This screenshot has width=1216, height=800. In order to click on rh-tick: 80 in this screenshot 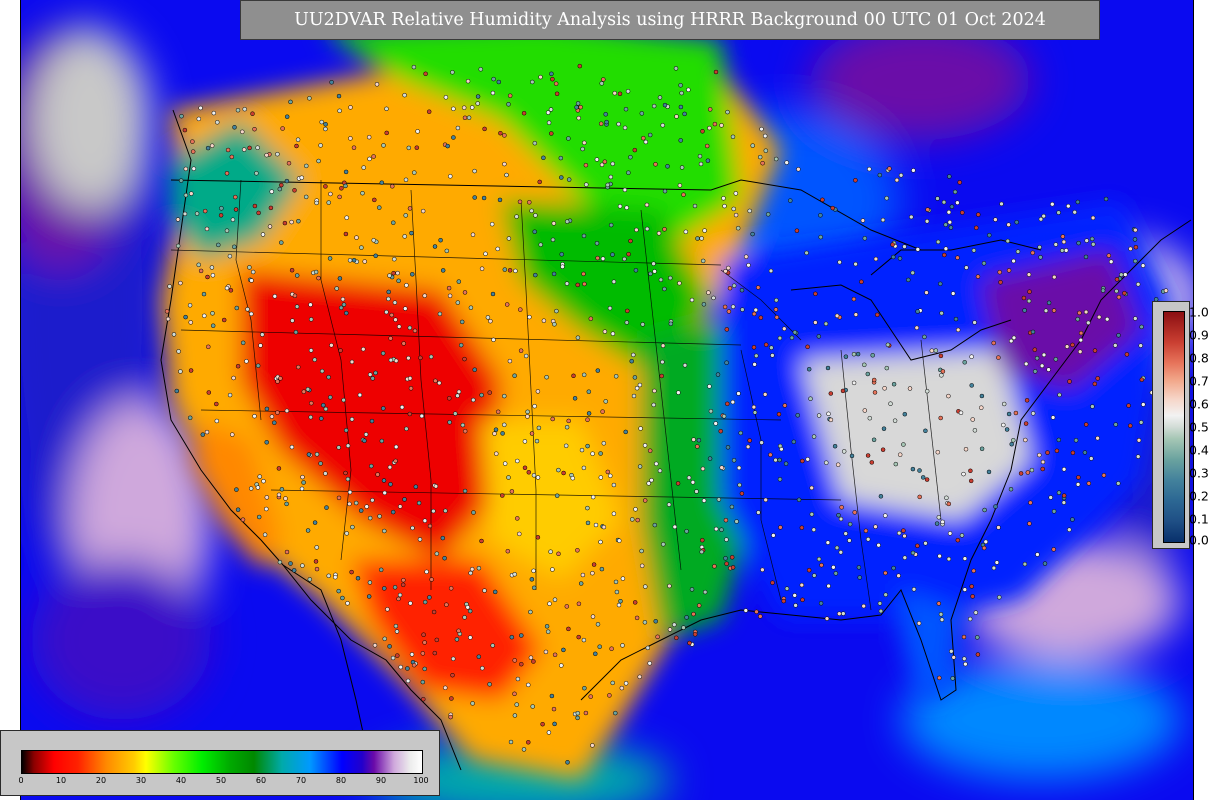, I will do `click(341, 780)`.